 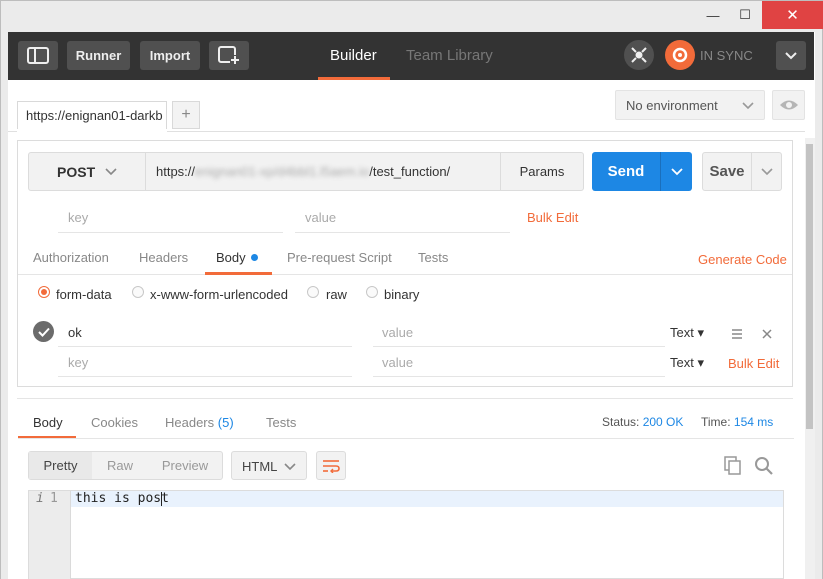 What do you see at coordinates (231, 257) in the screenshot?
I see `tab-body-label: Body` at bounding box center [231, 257].